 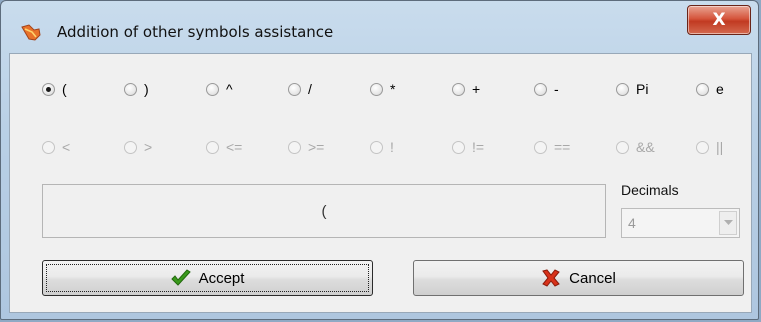 I want to click on radio-label: >=, so click(x=316, y=147).